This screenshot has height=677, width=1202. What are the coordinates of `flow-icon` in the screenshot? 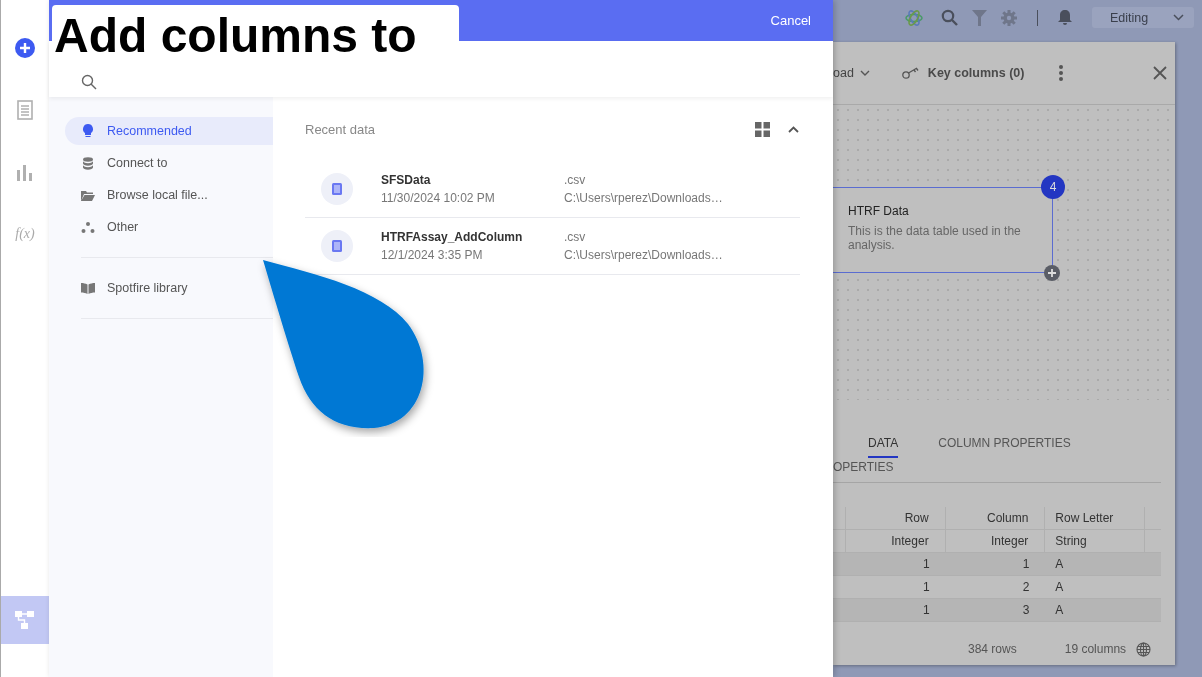 It's located at (25, 620).